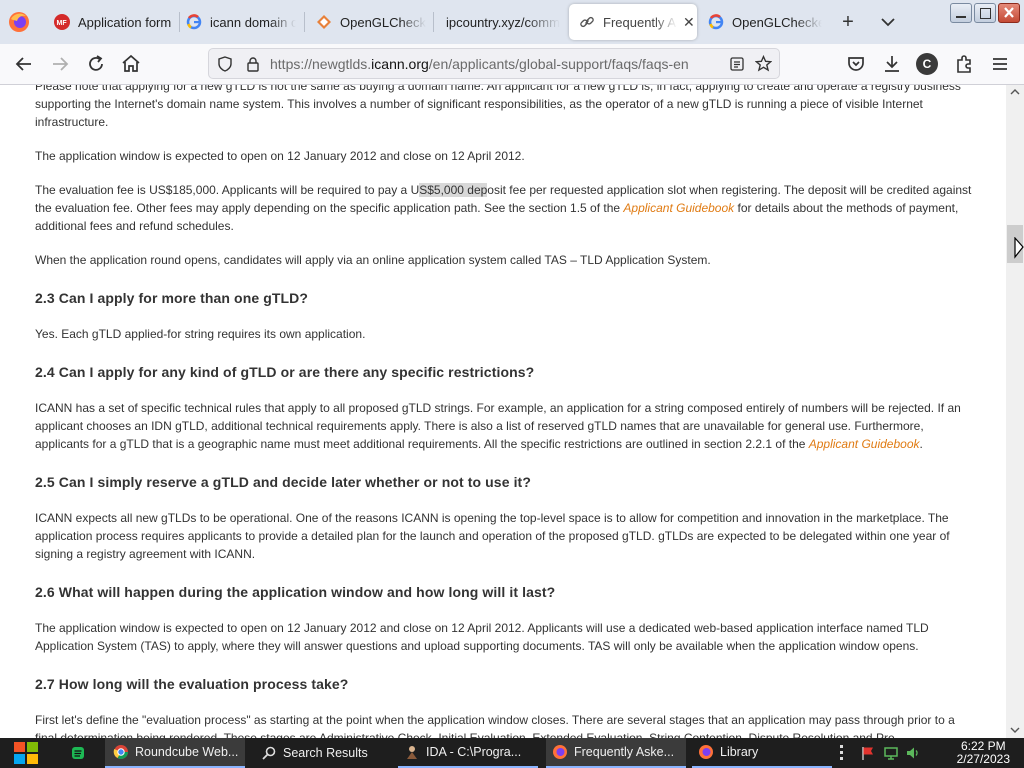 Image resolution: width=1024 pixels, height=768 pixels. I want to click on mouse-cursor-icon, so click(1019, 248).